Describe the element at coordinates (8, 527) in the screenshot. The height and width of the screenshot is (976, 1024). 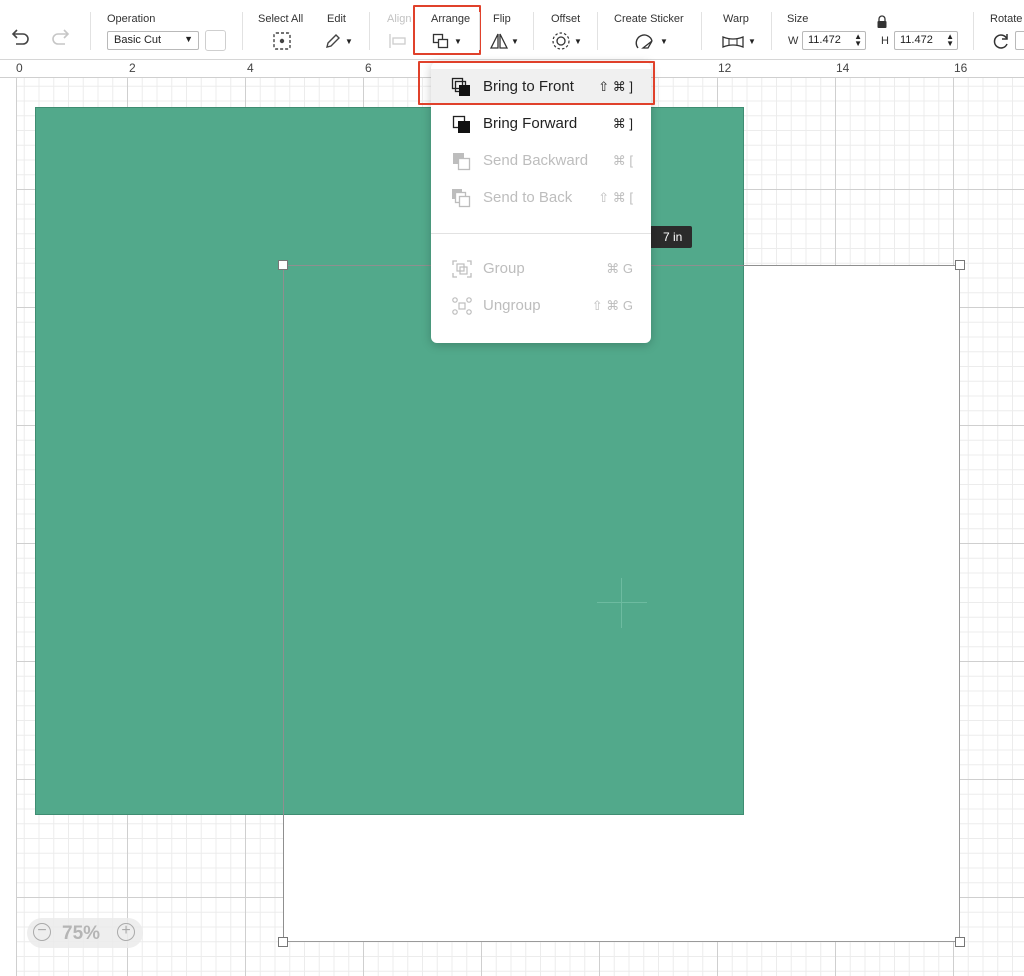
I see `left-ruler` at that location.